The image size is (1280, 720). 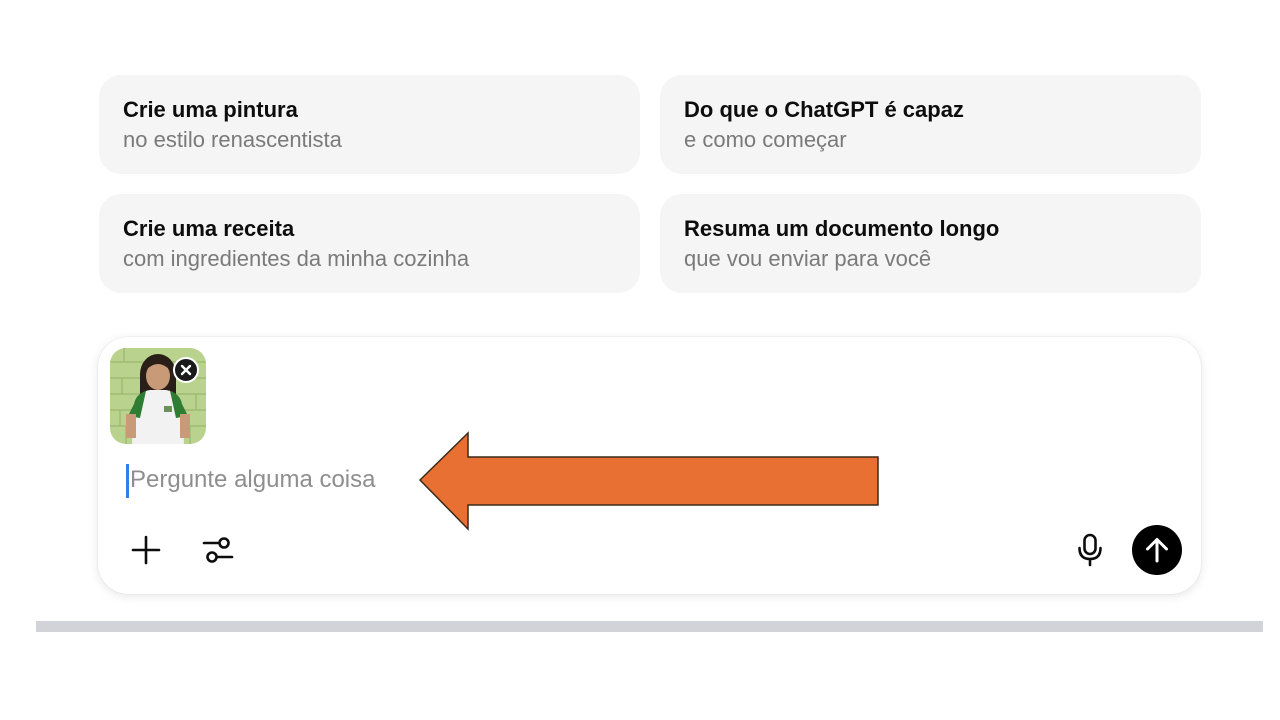 What do you see at coordinates (127, 481) in the screenshot?
I see `text-caret` at bounding box center [127, 481].